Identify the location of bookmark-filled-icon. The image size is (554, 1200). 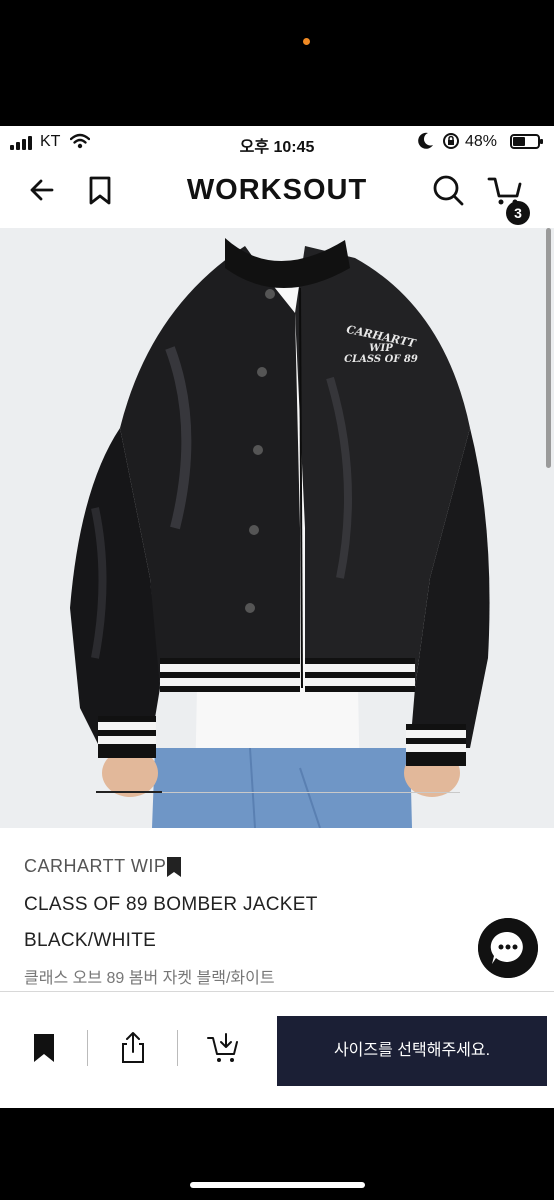
(44, 1048).